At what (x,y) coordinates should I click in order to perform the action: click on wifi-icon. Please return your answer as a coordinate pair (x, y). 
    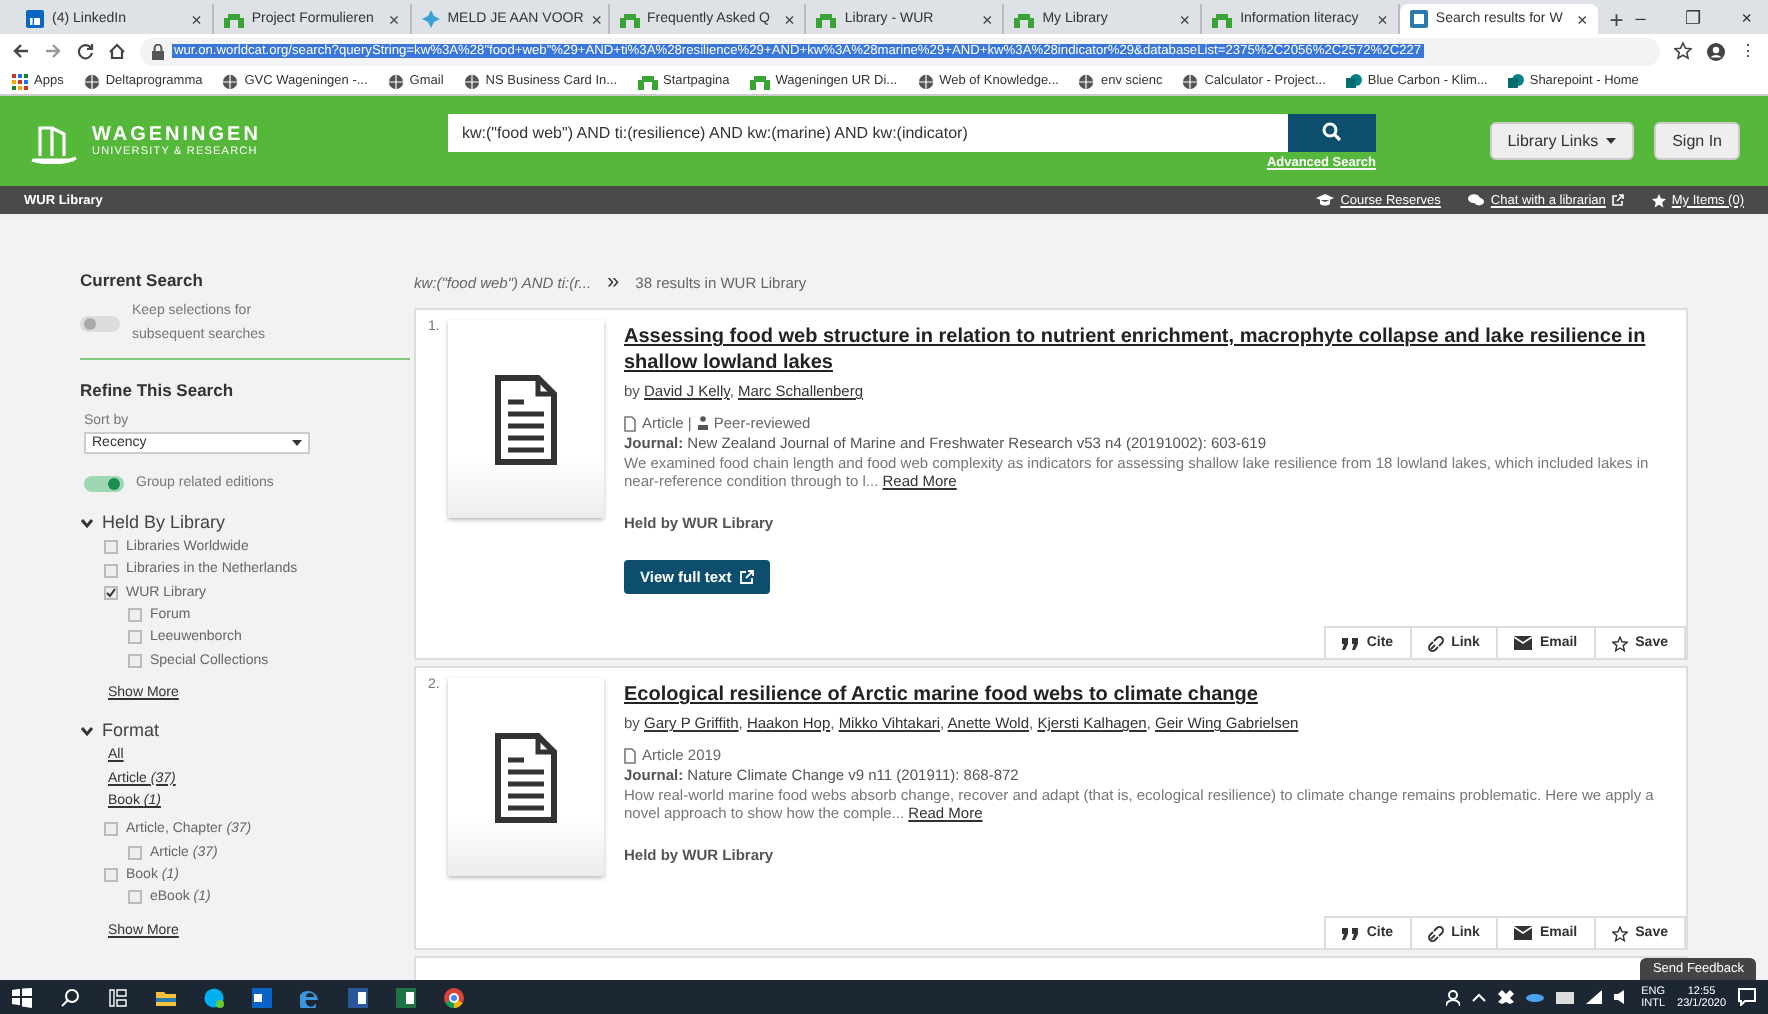
    Looking at the image, I should click on (1593, 997).